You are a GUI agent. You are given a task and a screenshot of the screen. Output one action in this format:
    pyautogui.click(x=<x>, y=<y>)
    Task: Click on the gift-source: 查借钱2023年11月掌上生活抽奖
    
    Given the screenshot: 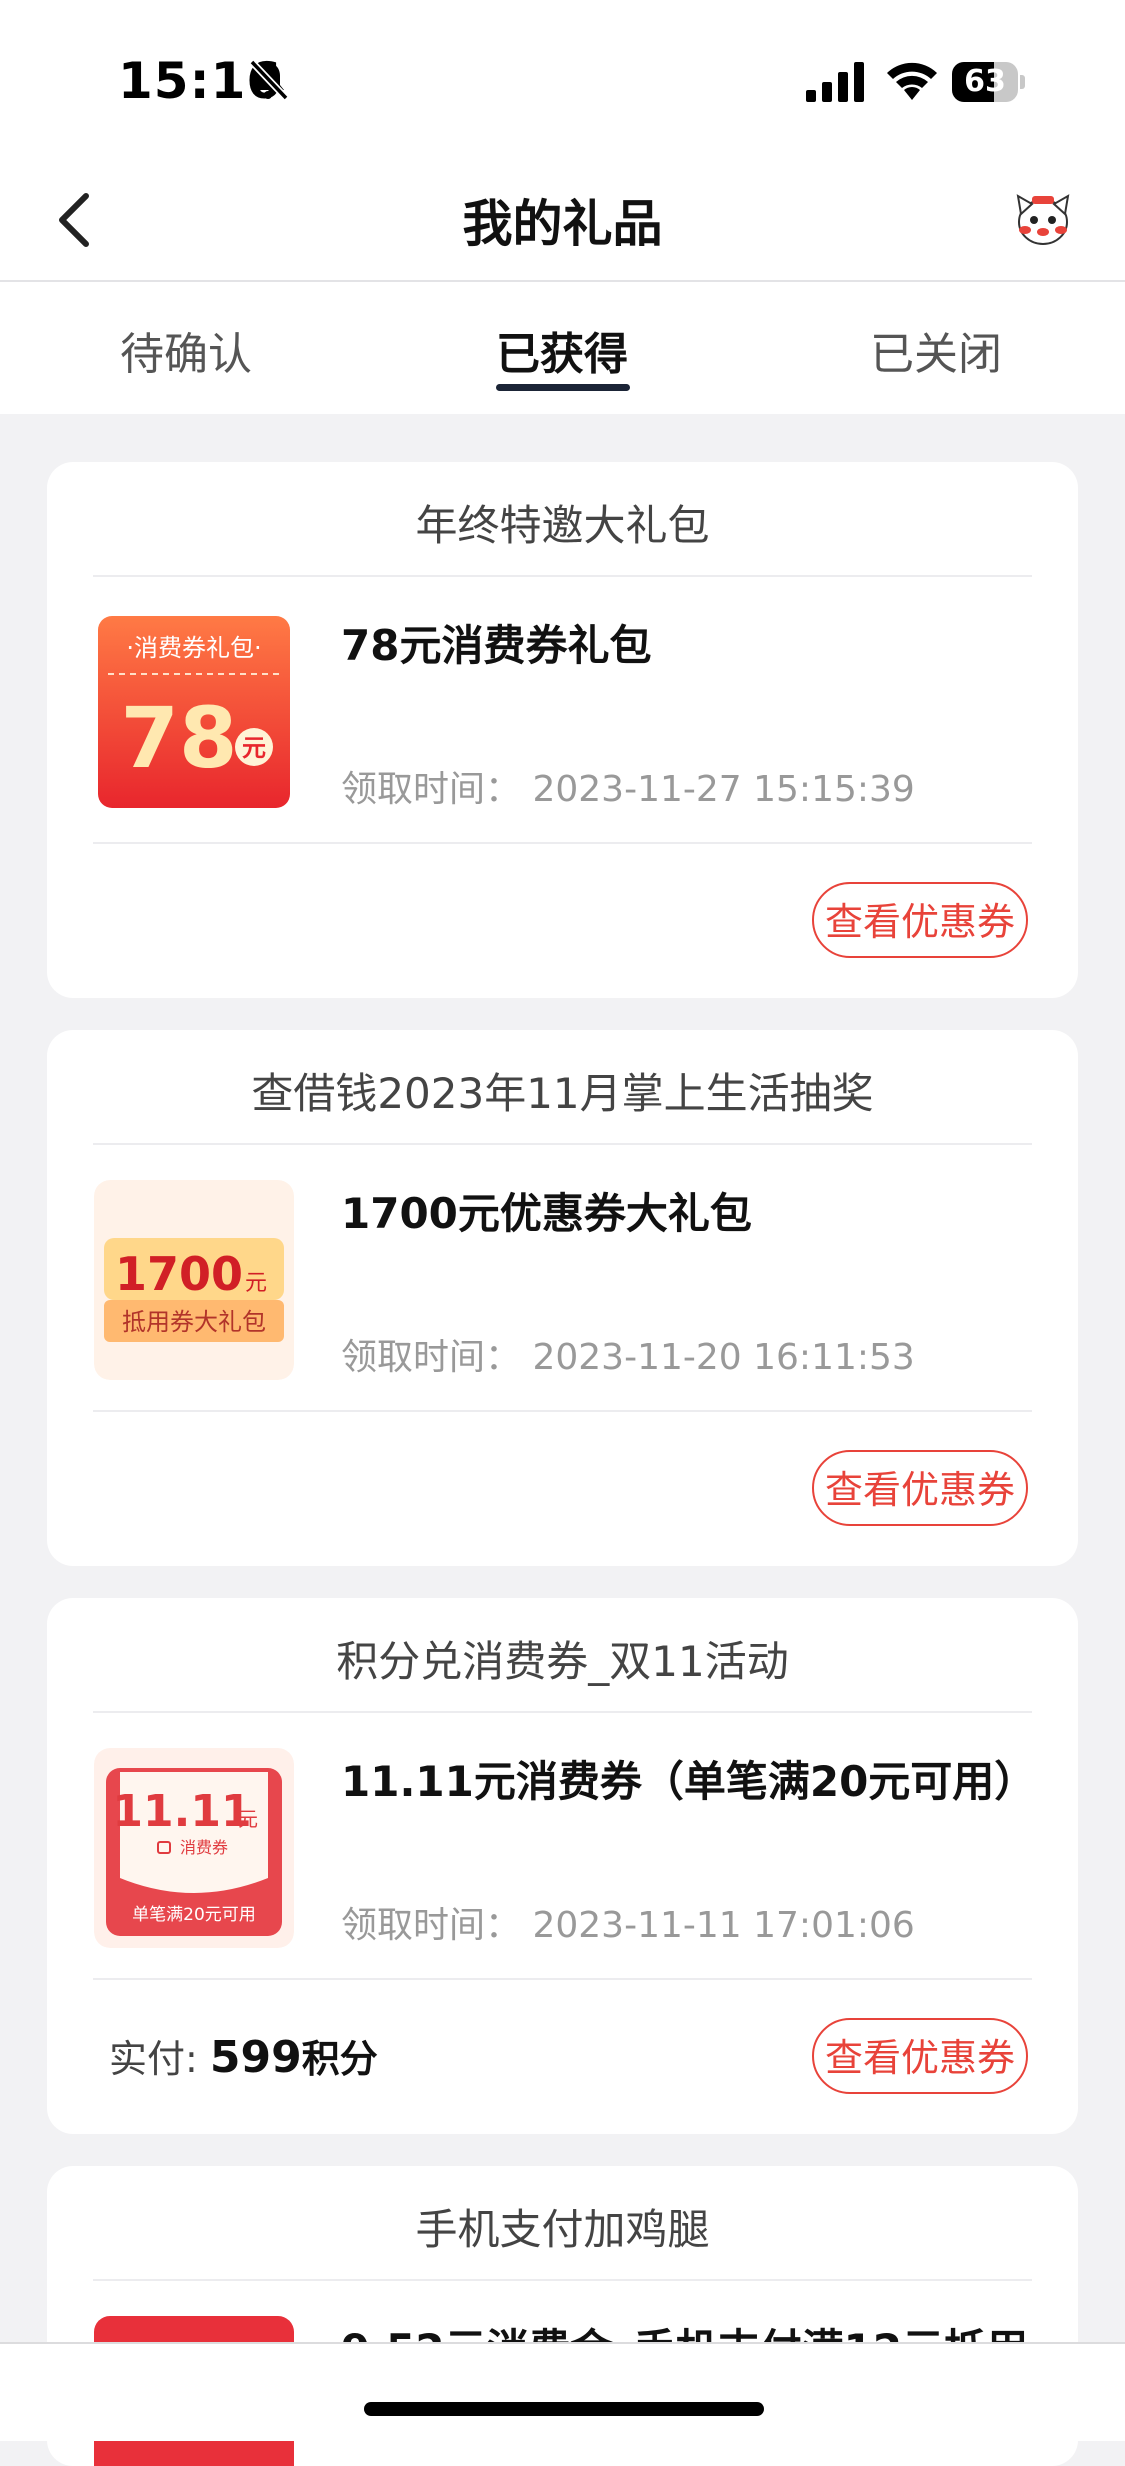 What is the action you would take?
    pyautogui.click(x=562, y=1093)
    